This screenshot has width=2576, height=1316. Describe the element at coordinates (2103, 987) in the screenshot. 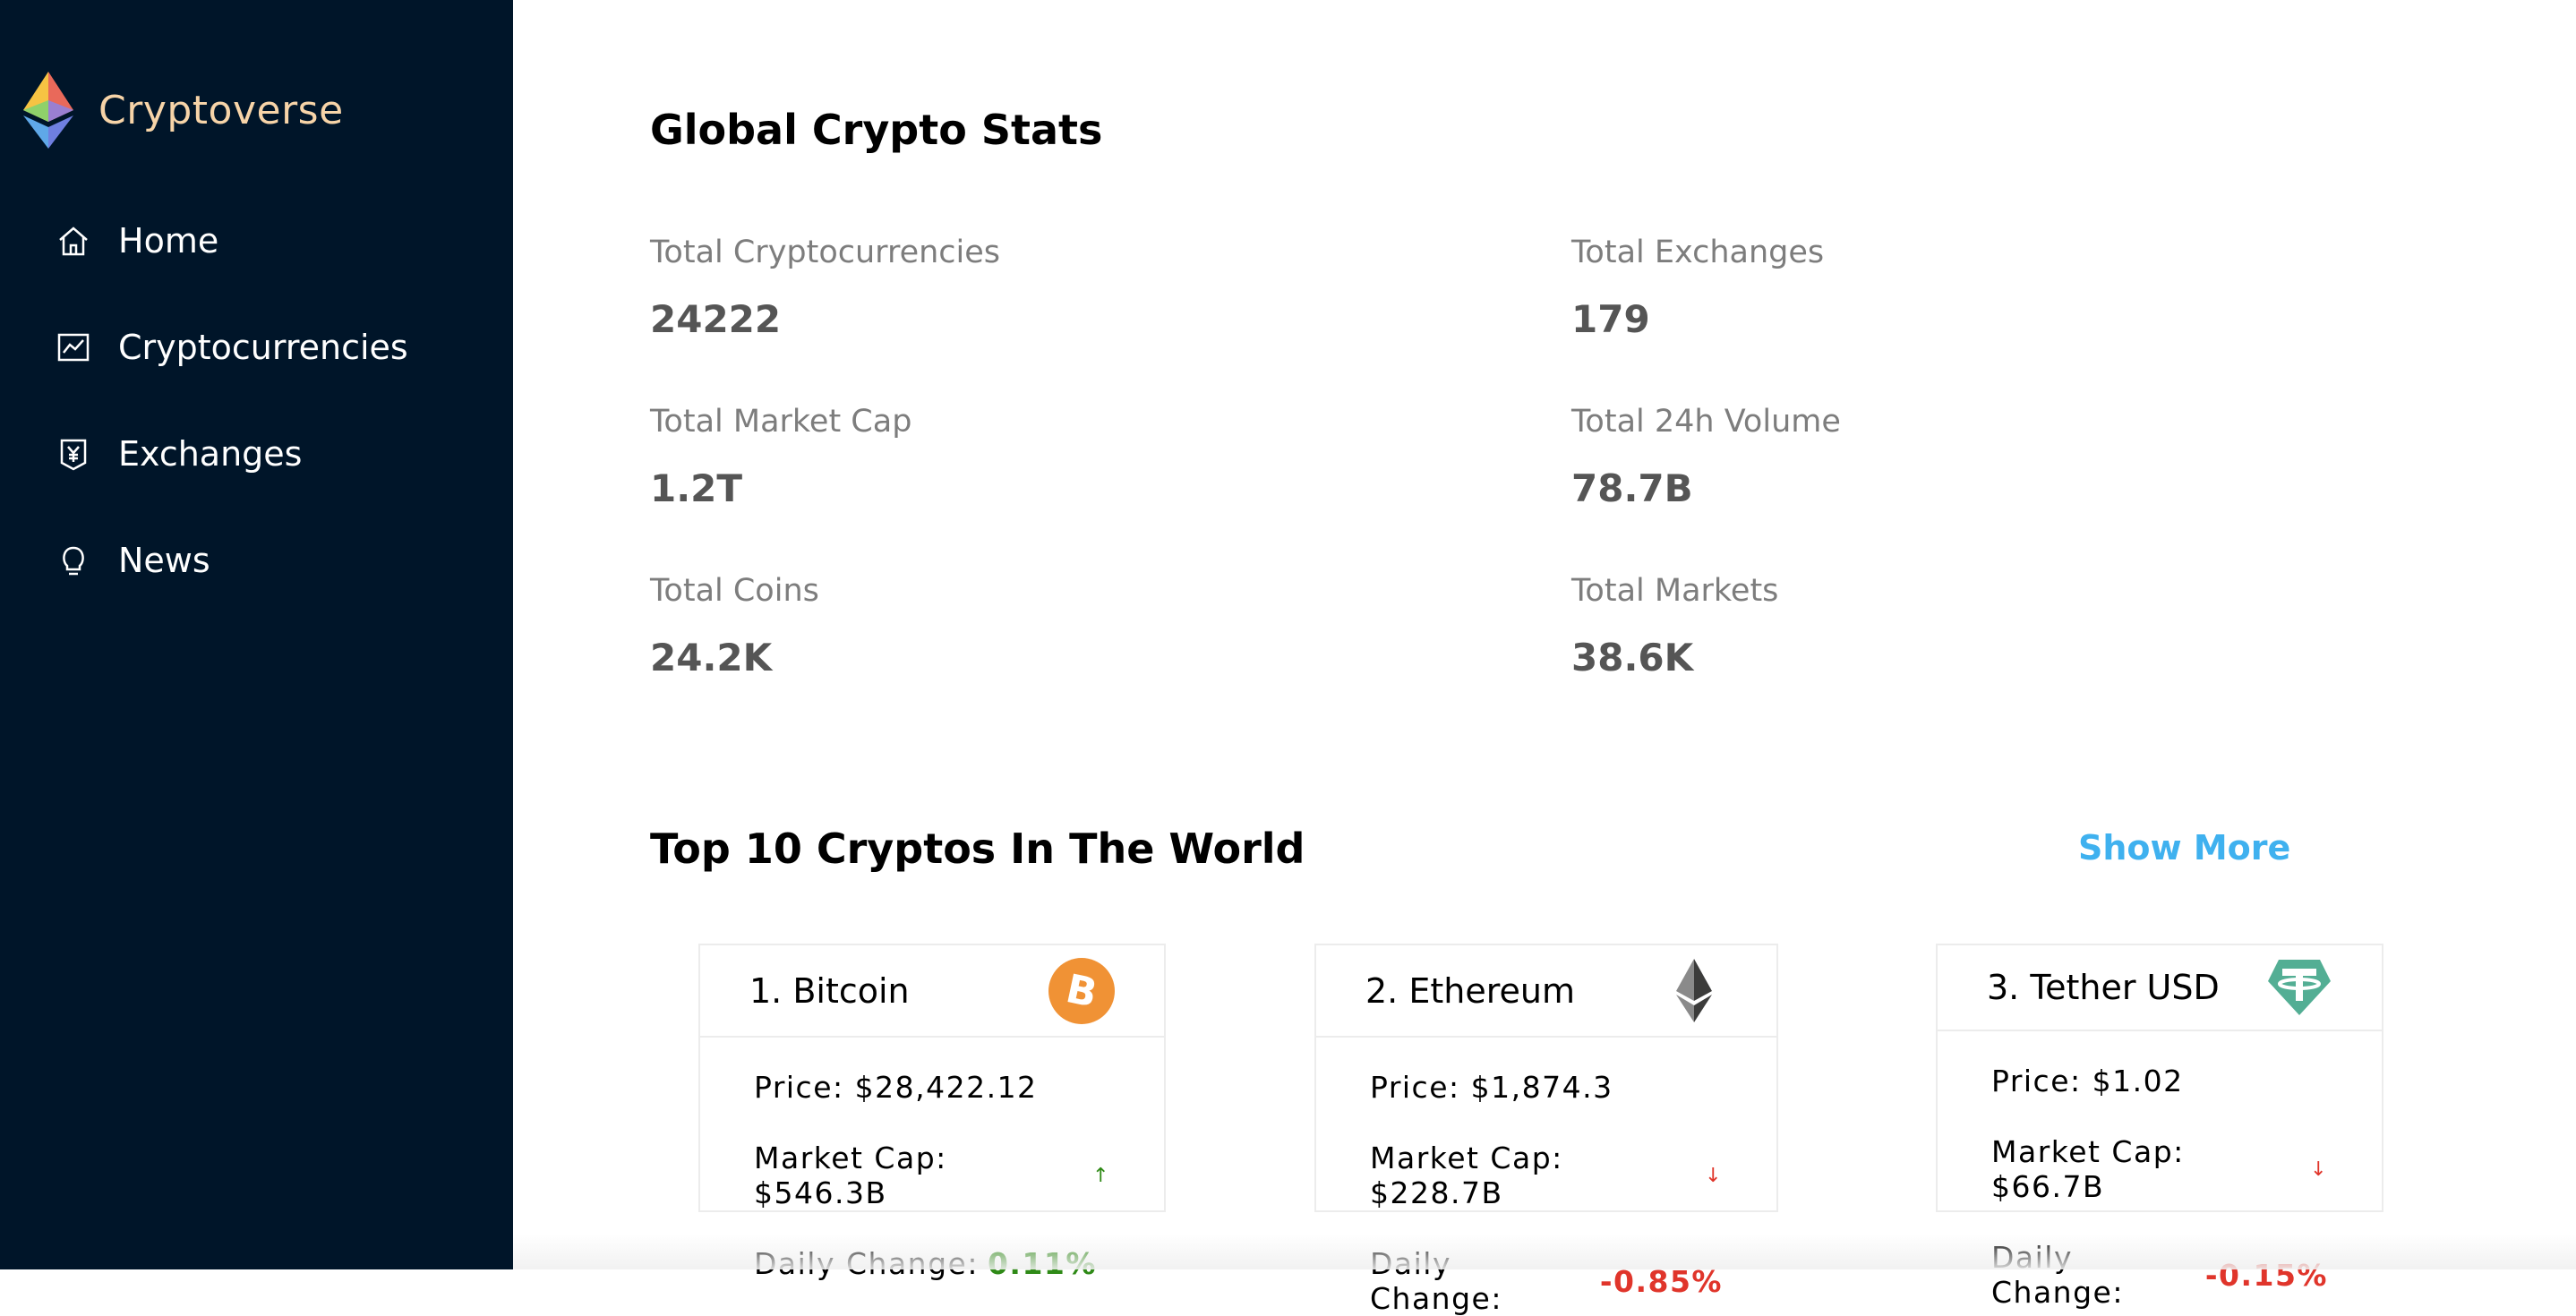

I see `card-title: 3. Tether USD` at that location.